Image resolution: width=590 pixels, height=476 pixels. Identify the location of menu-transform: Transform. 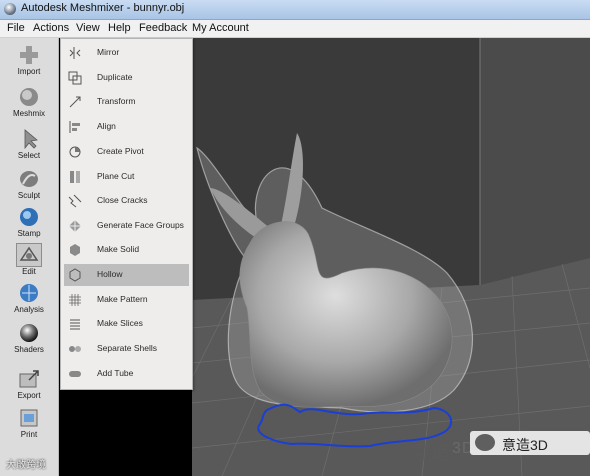
(126, 102).